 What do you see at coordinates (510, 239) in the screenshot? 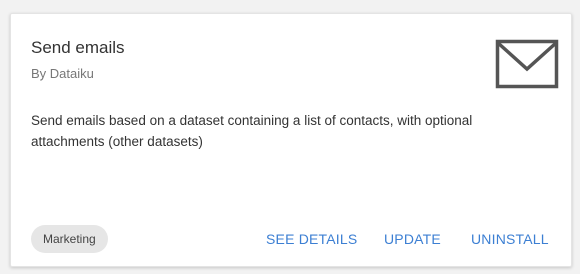
I see `uninstall-button: UNINSTALL` at bounding box center [510, 239].